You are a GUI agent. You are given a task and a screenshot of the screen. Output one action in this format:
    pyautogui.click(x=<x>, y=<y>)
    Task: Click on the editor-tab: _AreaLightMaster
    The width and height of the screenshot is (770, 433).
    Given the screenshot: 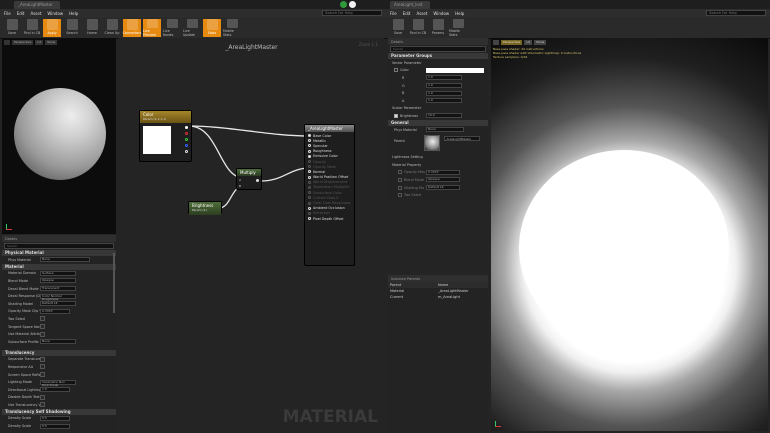 What is the action you would take?
    pyautogui.click(x=37, y=5)
    